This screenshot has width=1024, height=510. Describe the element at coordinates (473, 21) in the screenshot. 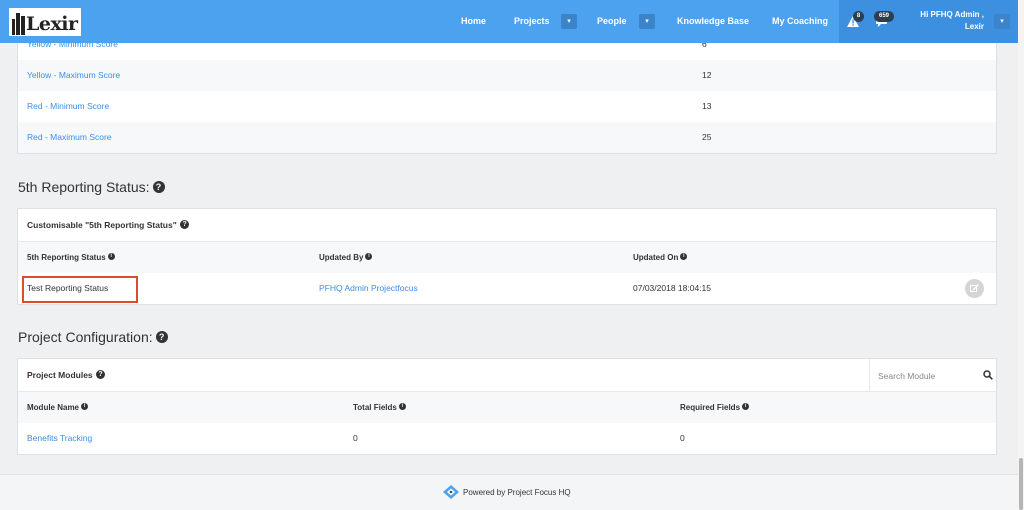

I see `nav-home: Home` at that location.